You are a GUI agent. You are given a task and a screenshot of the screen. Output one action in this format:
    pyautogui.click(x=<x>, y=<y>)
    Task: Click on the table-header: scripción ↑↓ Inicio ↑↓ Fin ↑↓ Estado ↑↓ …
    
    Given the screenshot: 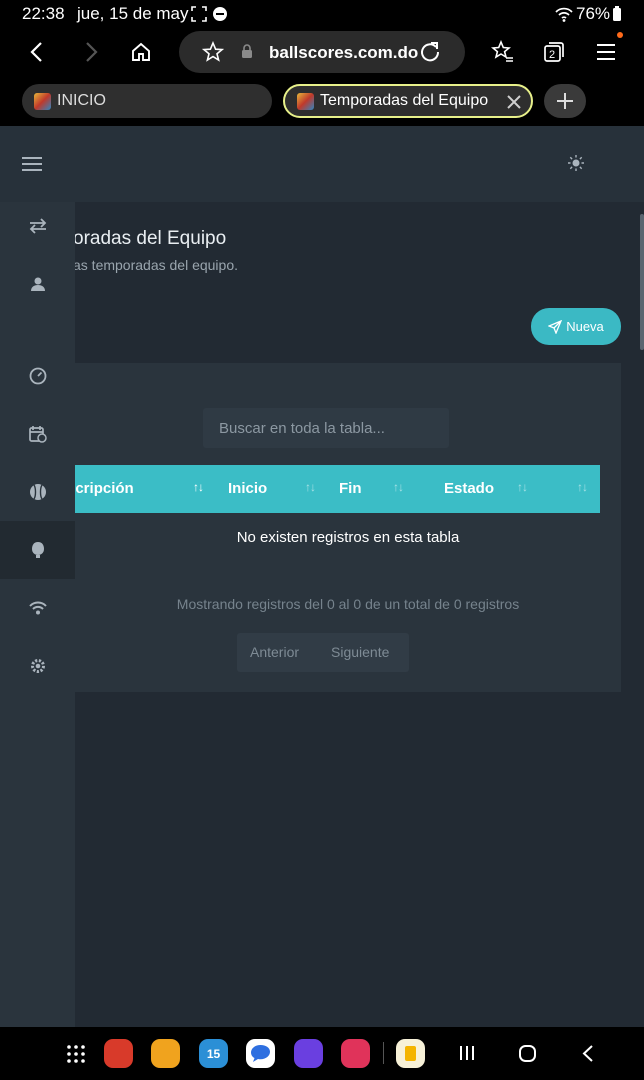 What is the action you would take?
    pyautogui.click(x=333, y=489)
    